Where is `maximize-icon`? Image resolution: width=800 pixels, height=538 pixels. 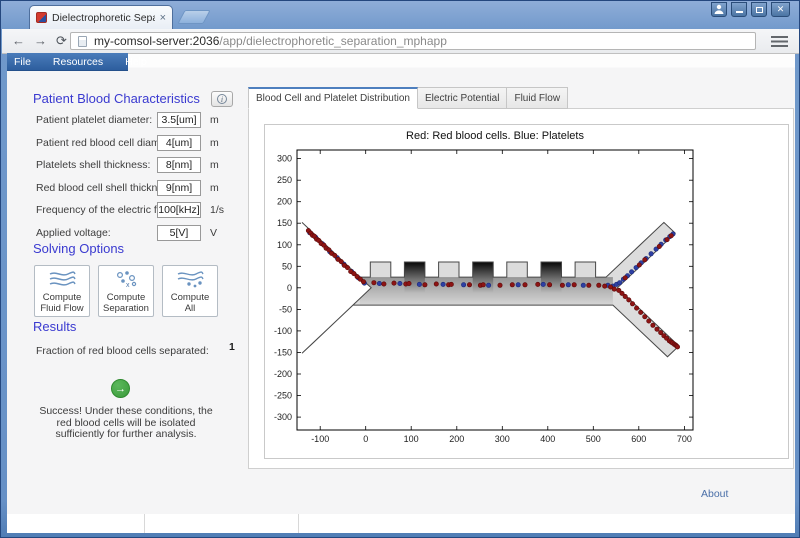 maximize-icon is located at coordinates (759, 10).